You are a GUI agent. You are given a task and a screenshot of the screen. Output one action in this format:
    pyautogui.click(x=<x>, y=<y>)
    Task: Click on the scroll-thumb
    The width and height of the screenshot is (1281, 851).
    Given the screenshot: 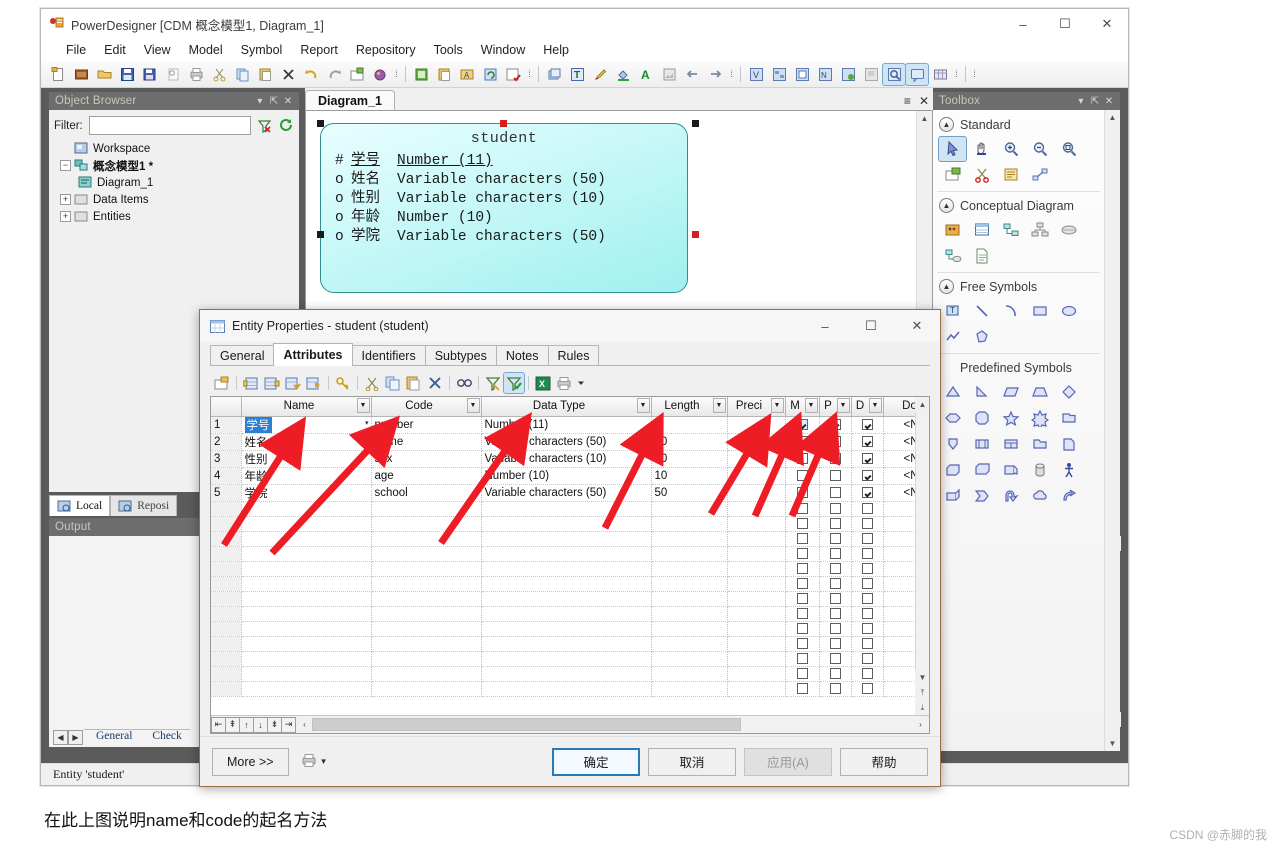 What is the action you would take?
    pyautogui.click(x=527, y=724)
    